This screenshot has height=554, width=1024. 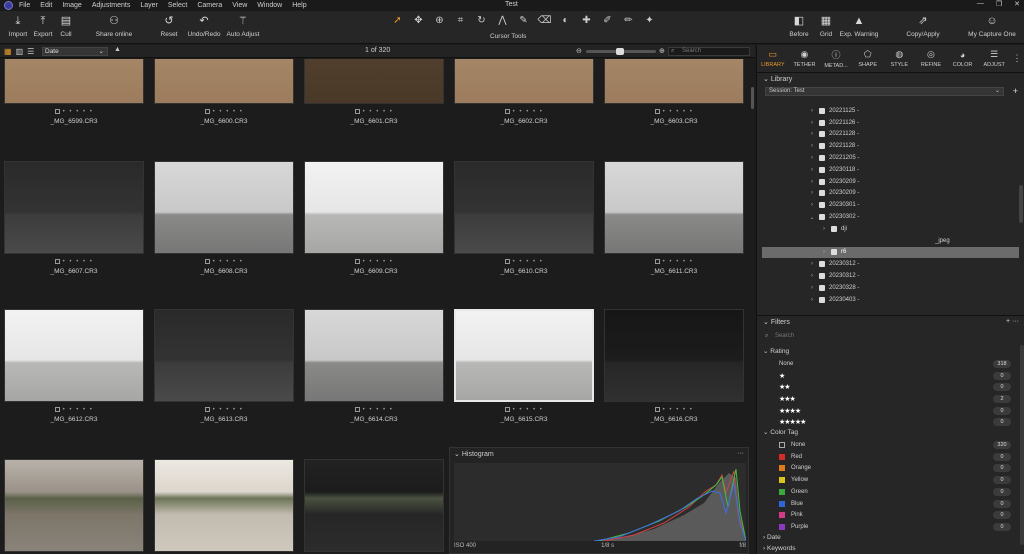 I want to click on zoom-in-icon: ⊕, so click(x=662, y=51).